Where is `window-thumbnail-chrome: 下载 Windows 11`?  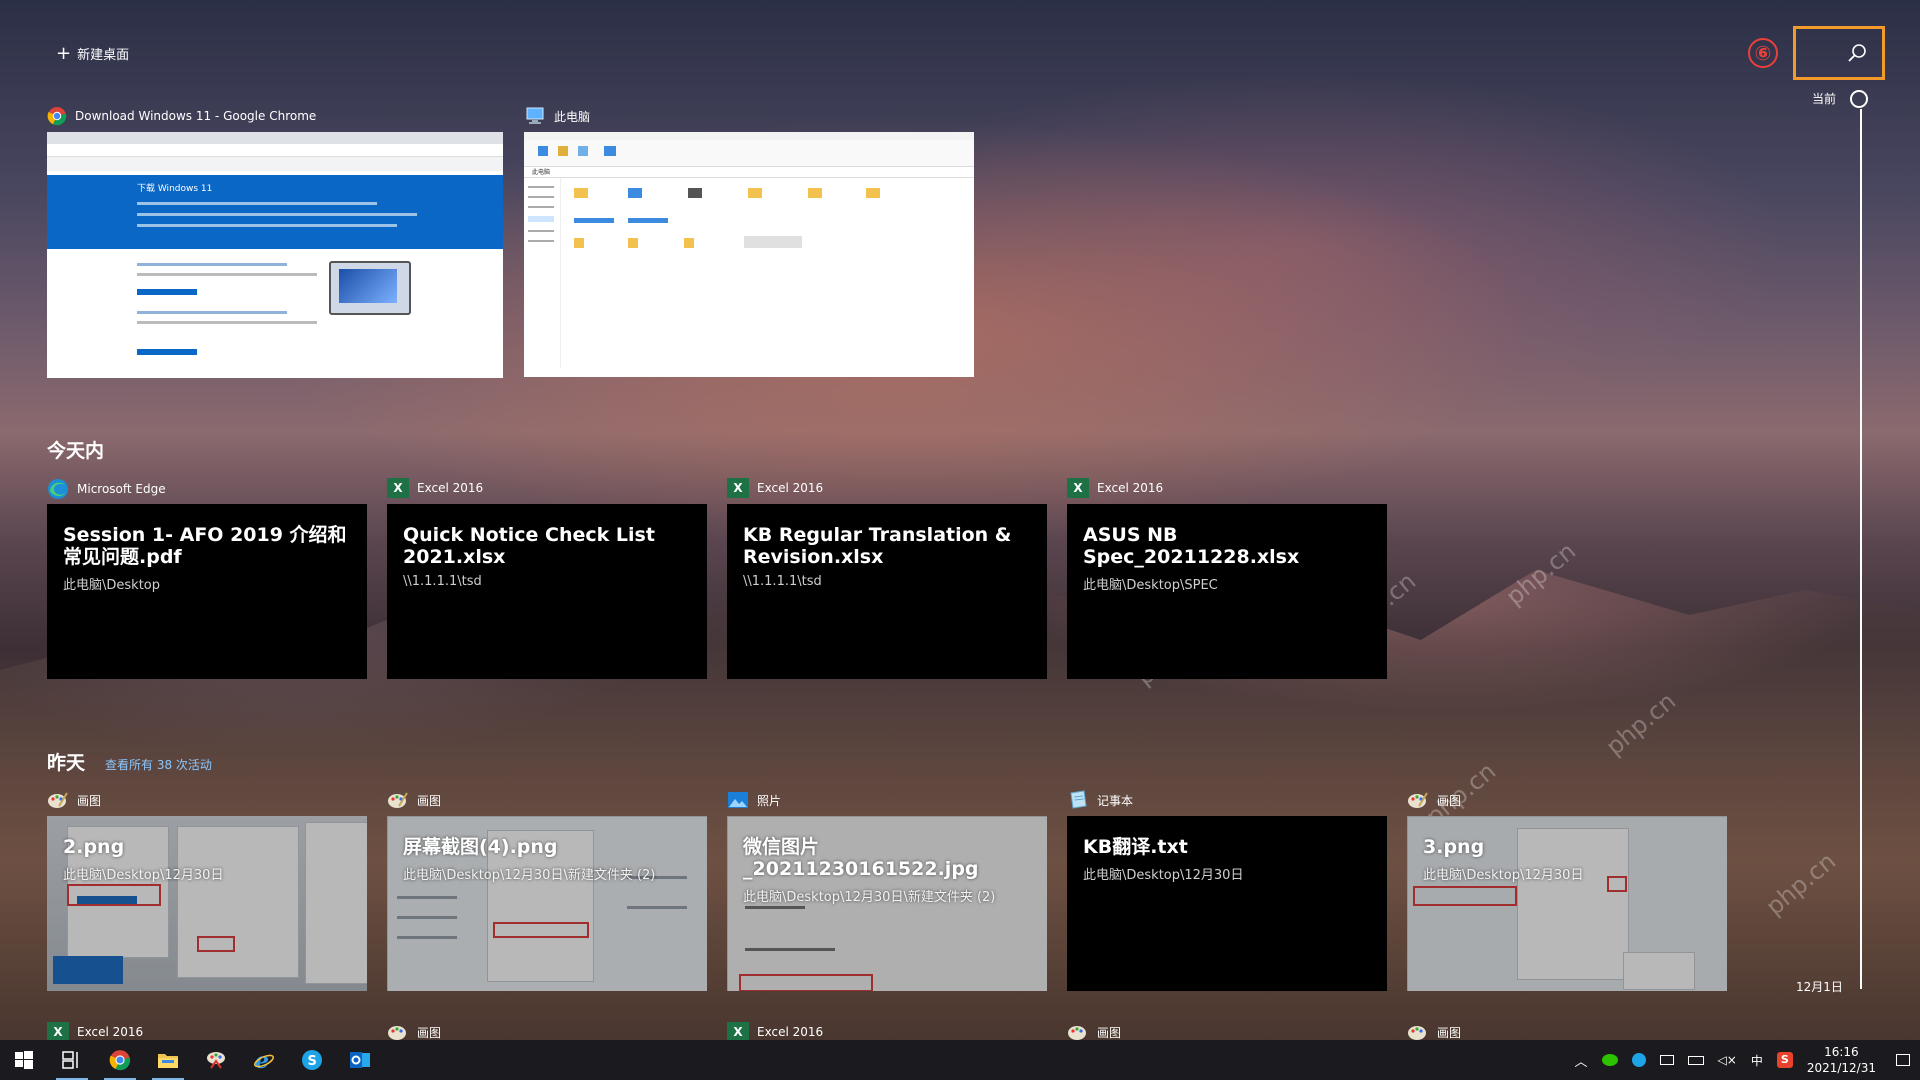 window-thumbnail-chrome: 下载 Windows 11 is located at coordinates (275, 255).